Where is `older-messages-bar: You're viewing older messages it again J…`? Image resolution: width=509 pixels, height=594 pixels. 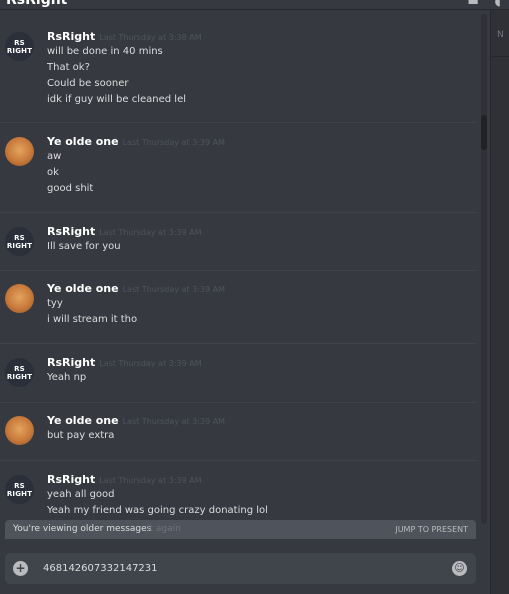
older-messages-bar: You're viewing older messages it again J… is located at coordinates (240, 529).